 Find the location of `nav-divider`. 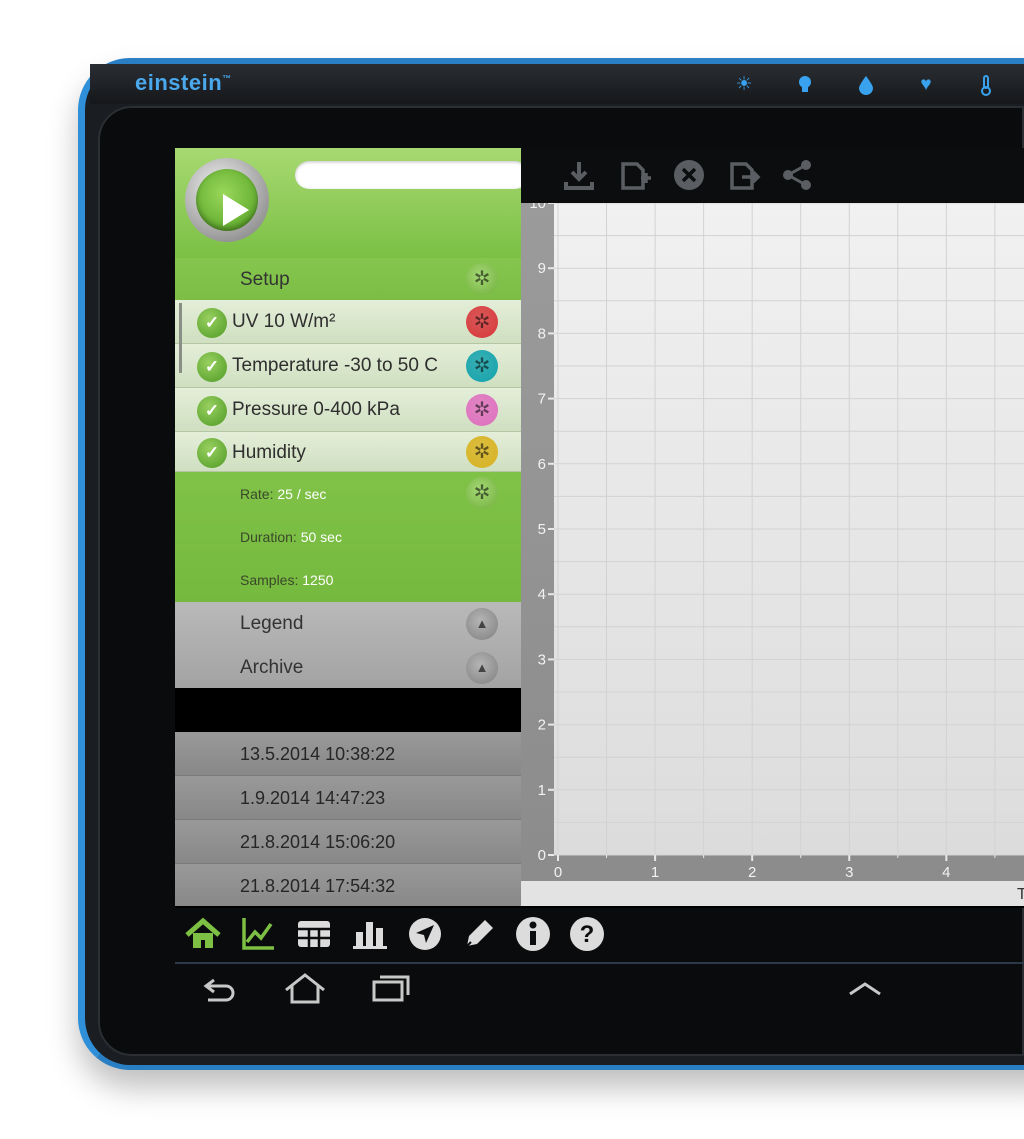

nav-divider is located at coordinates (599, 963).